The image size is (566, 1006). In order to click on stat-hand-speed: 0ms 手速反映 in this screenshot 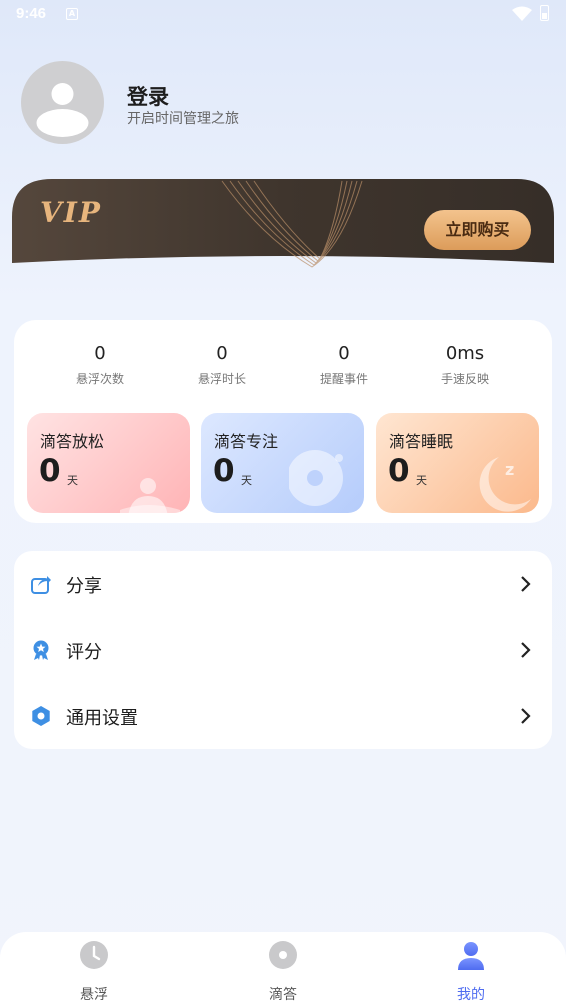, I will do `click(465, 364)`.